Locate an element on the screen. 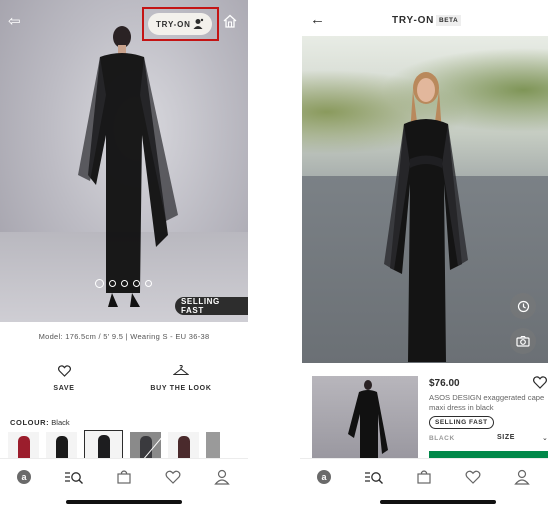 The image size is (548, 511). price: $76.00 is located at coordinates (444, 383).